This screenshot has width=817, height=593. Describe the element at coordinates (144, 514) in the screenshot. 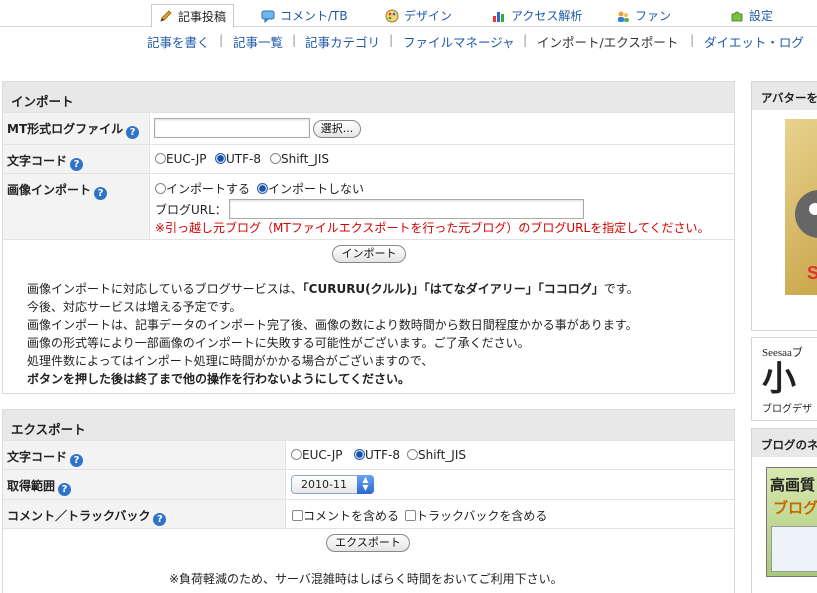

I see `export-comment-label: コメント／トラックバック?` at that location.